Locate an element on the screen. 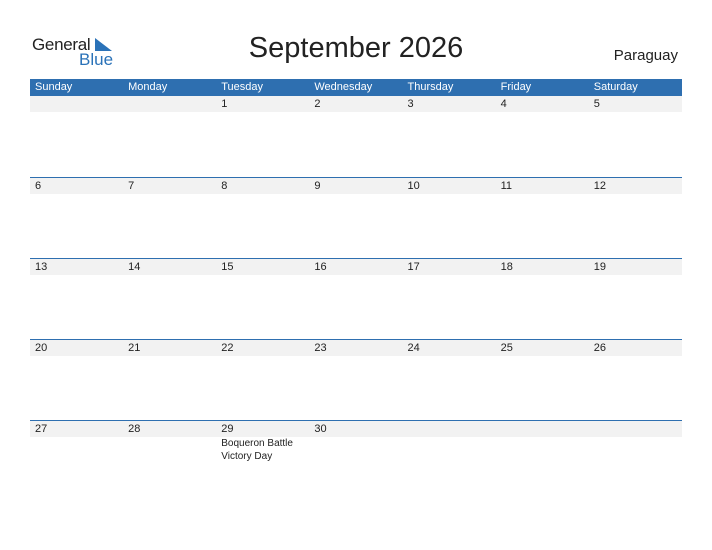  day-number: 28 is located at coordinates (134, 429).